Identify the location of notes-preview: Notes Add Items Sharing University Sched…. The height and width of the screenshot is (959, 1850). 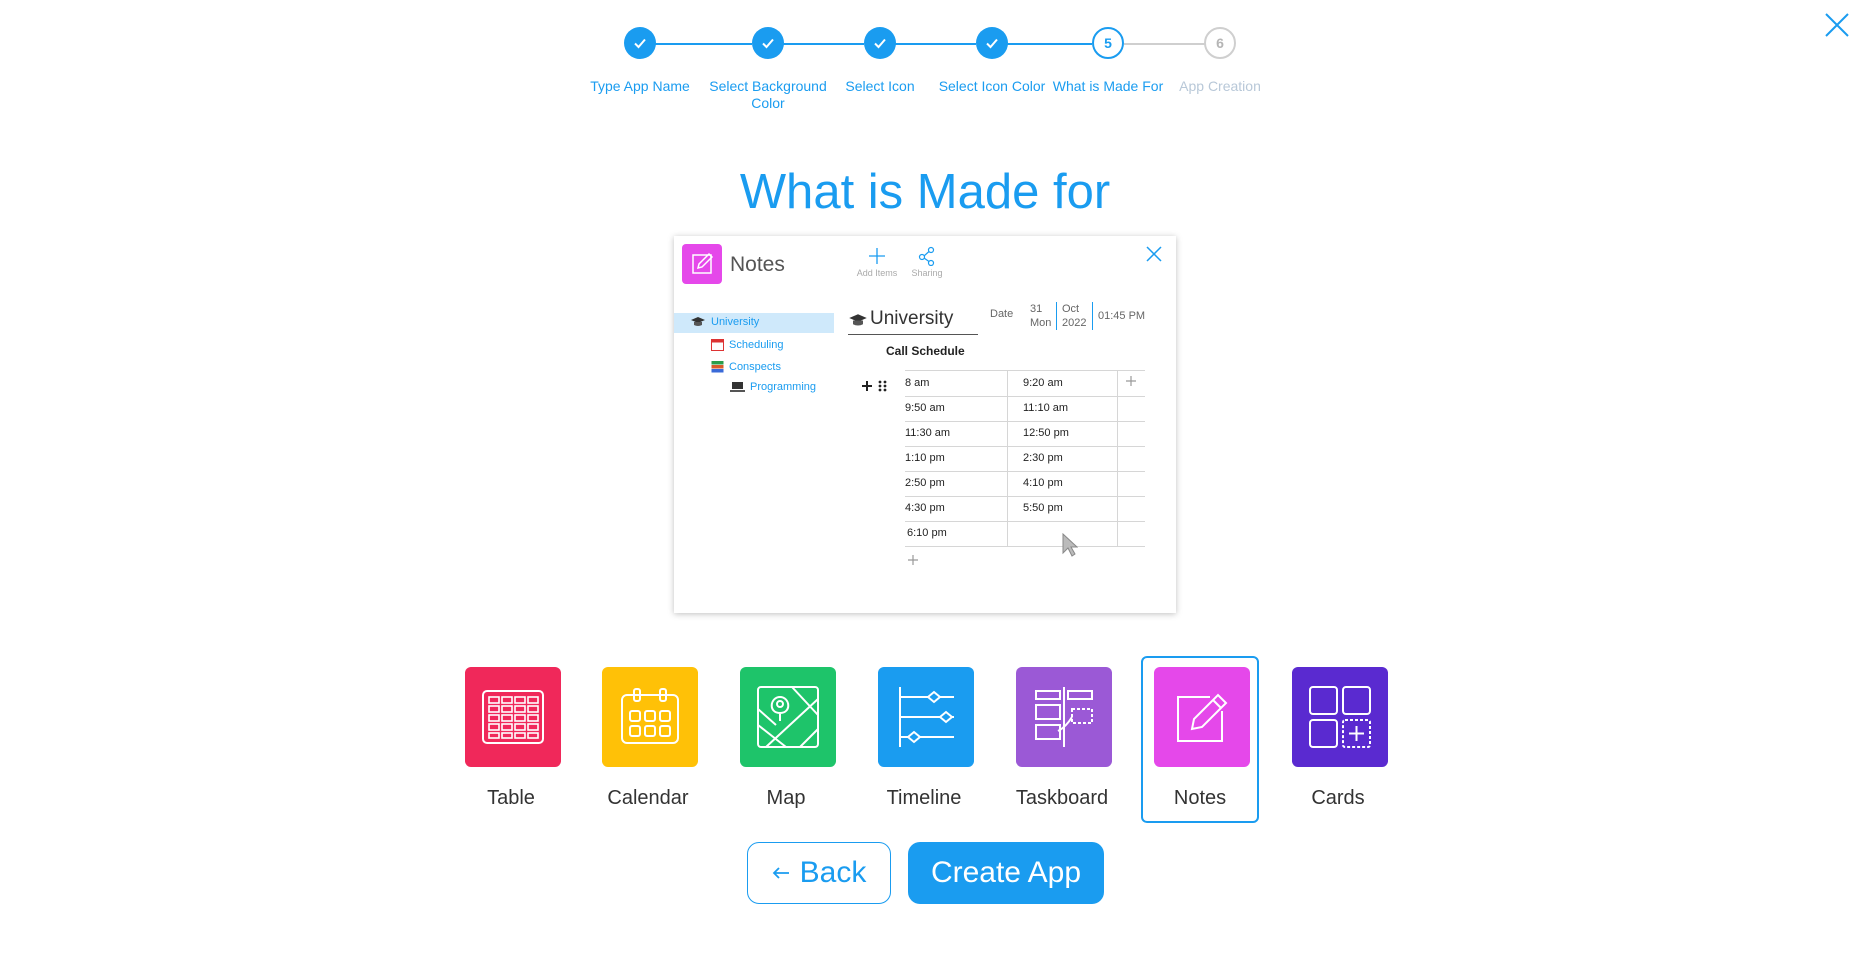
(925, 424).